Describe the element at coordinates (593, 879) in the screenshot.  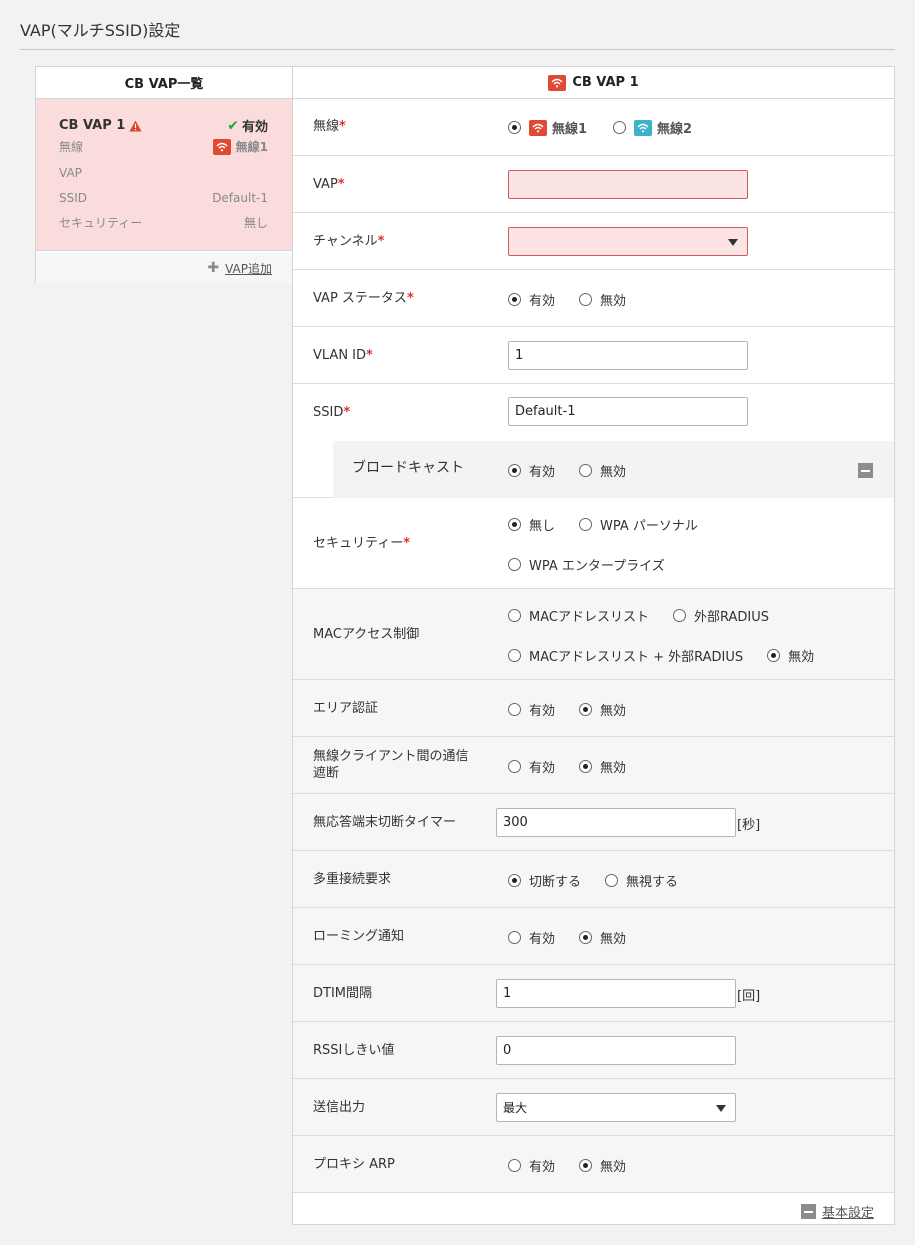
I see `multi-conn-row: 多重接続要求 切断する 無視する` at that location.